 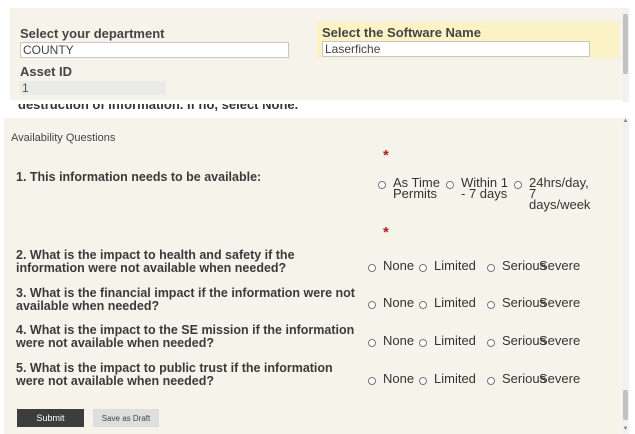 What do you see at coordinates (559, 378) in the screenshot?
I see `q5-option-severe: Severe` at bounding box center [559, 378].